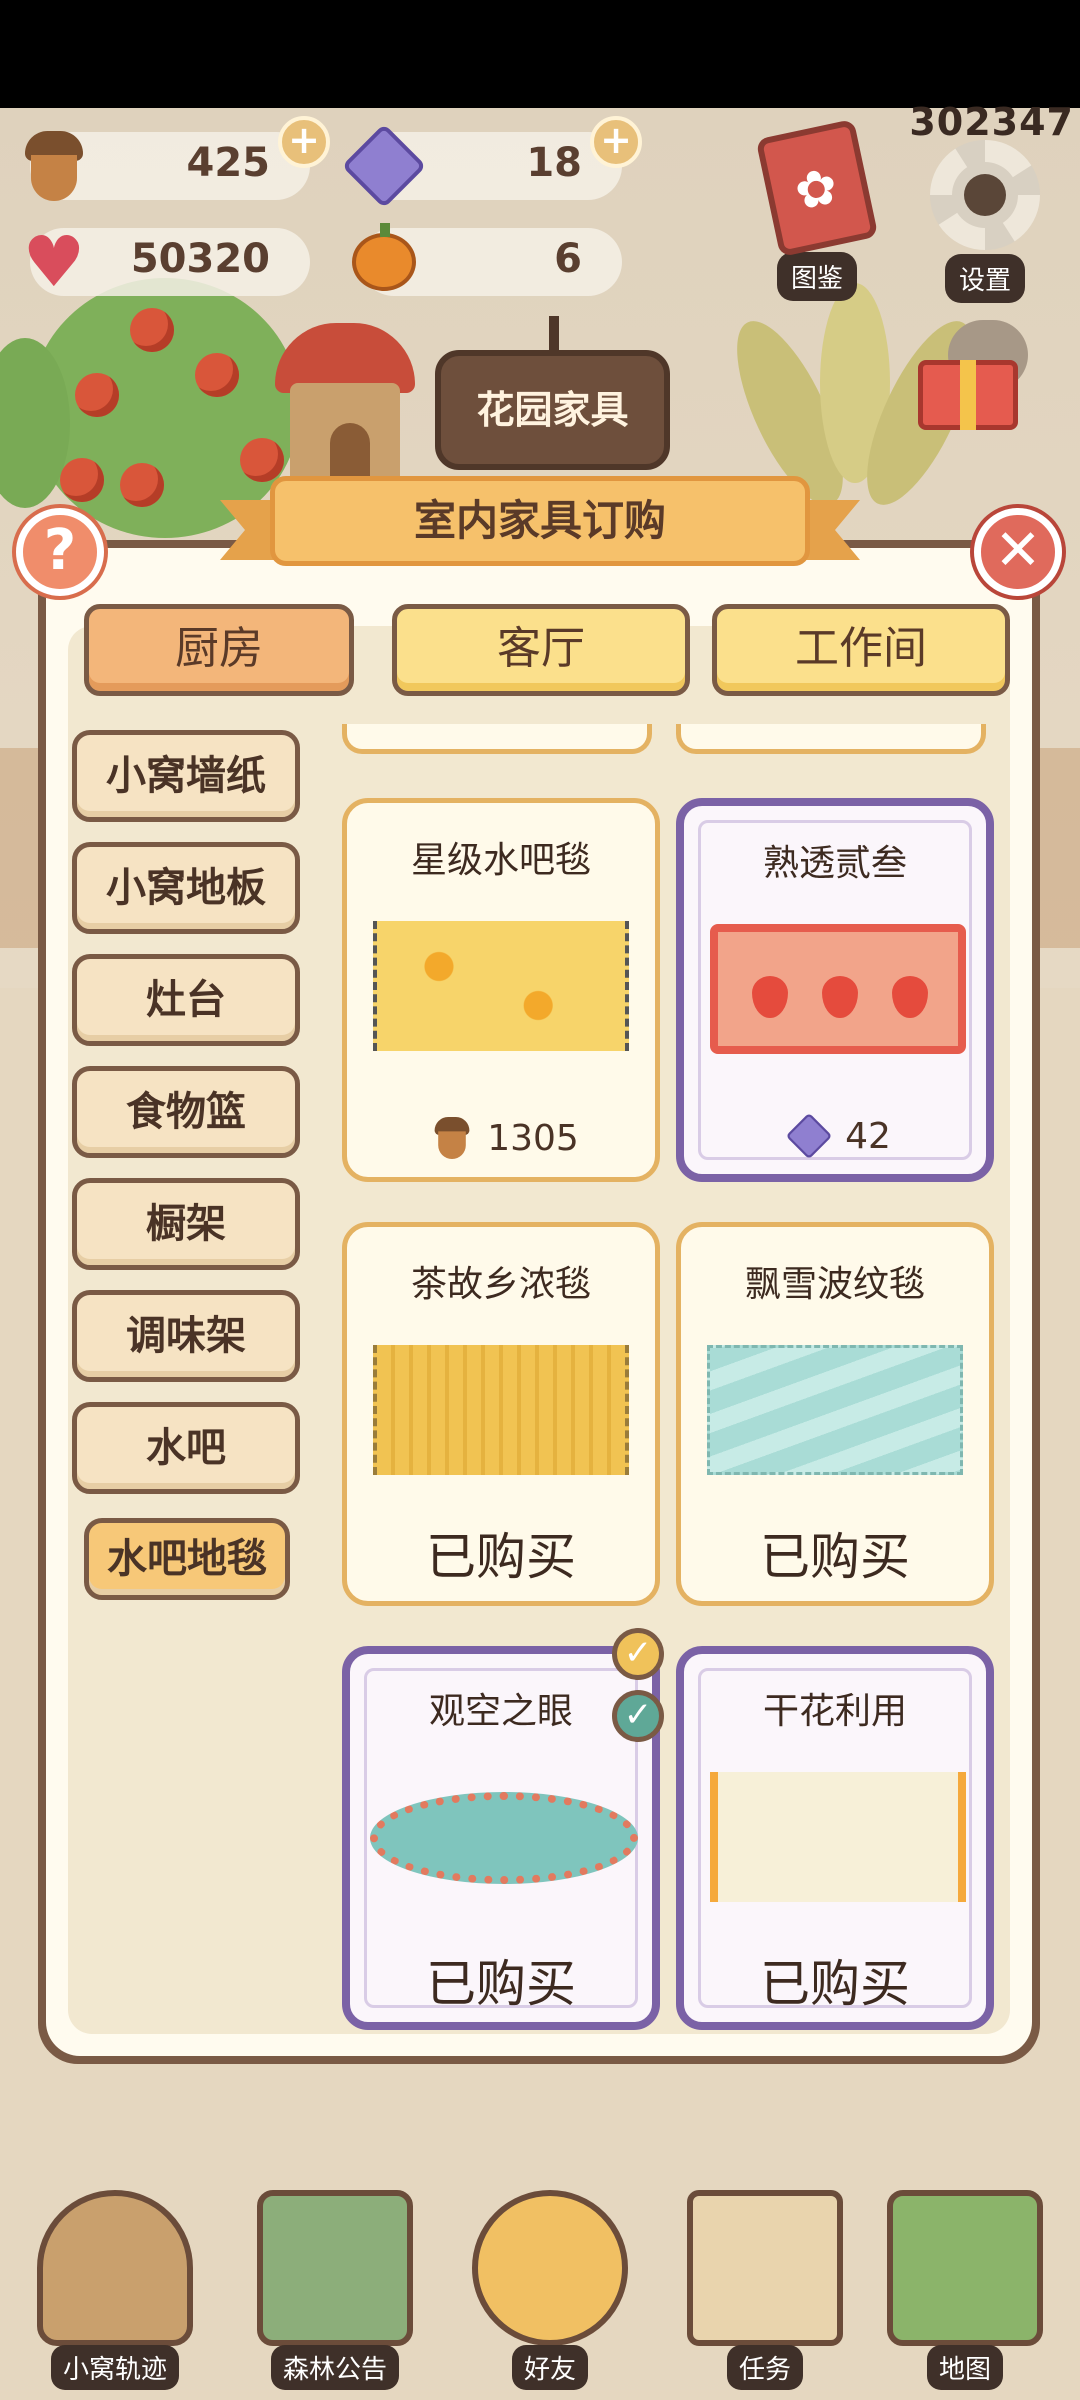 The width and height of the screenshot is (1080, 2400). Describe the element at coordinates (835, 1136) in the screenshot. I see `item-price: 42` at that location.